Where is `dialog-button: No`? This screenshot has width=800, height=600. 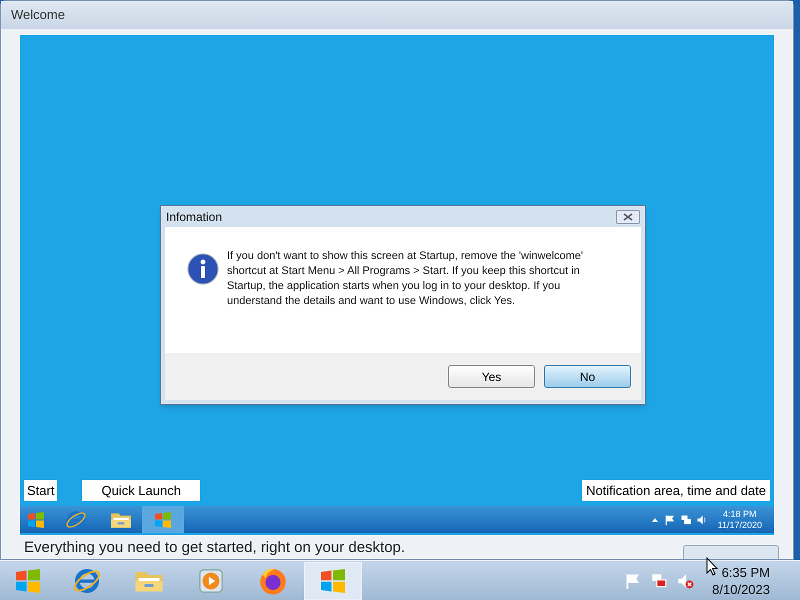
dialog-button: No is located at coordinates (587, 376).